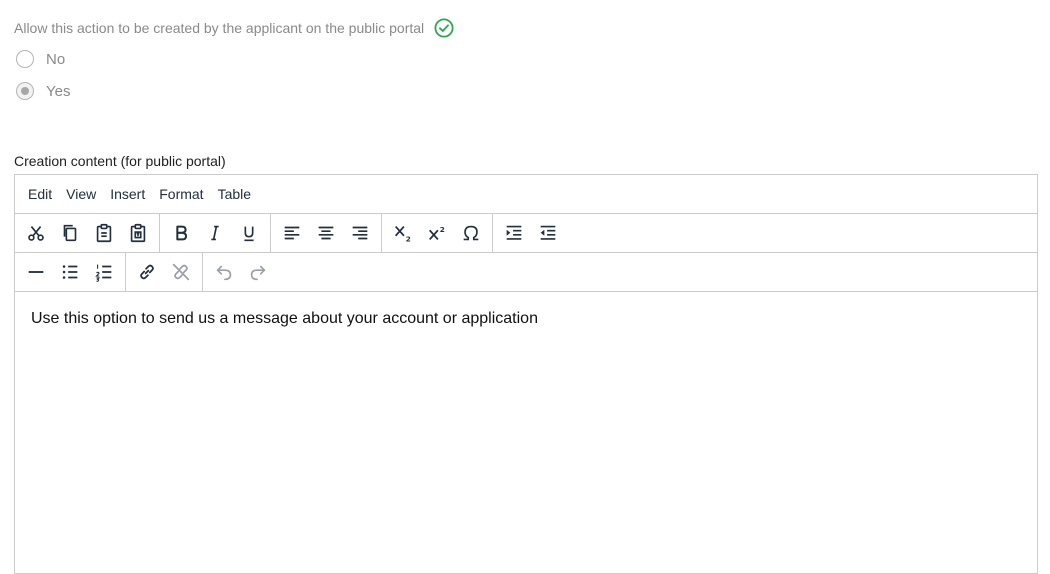 The height and width of the screenshot is (574, 1050). Describe the element at coordinates (58, 91) in the screenshot. I see `radio-yes-label: Yes` at that location.